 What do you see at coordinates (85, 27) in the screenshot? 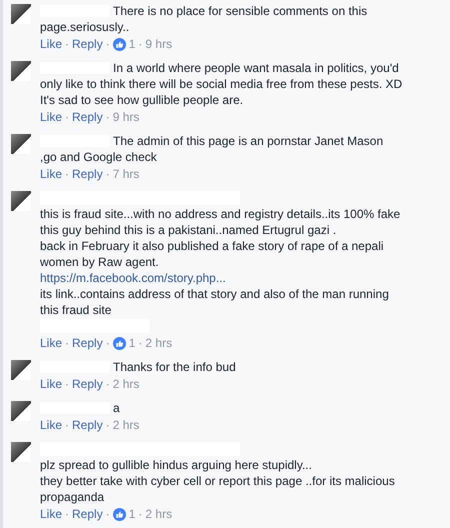
I see `comment-text: page.seriosusly..` at bounding box center [85, 27].